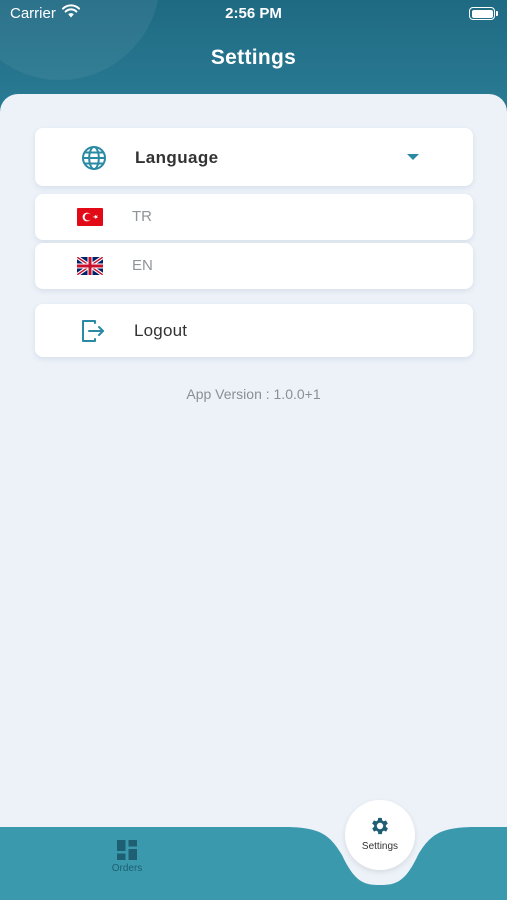  What do you see at coordinates (127, 868) in the screenshot?
I see `nav-item-label: Orders` at bounding box center [127, 868].